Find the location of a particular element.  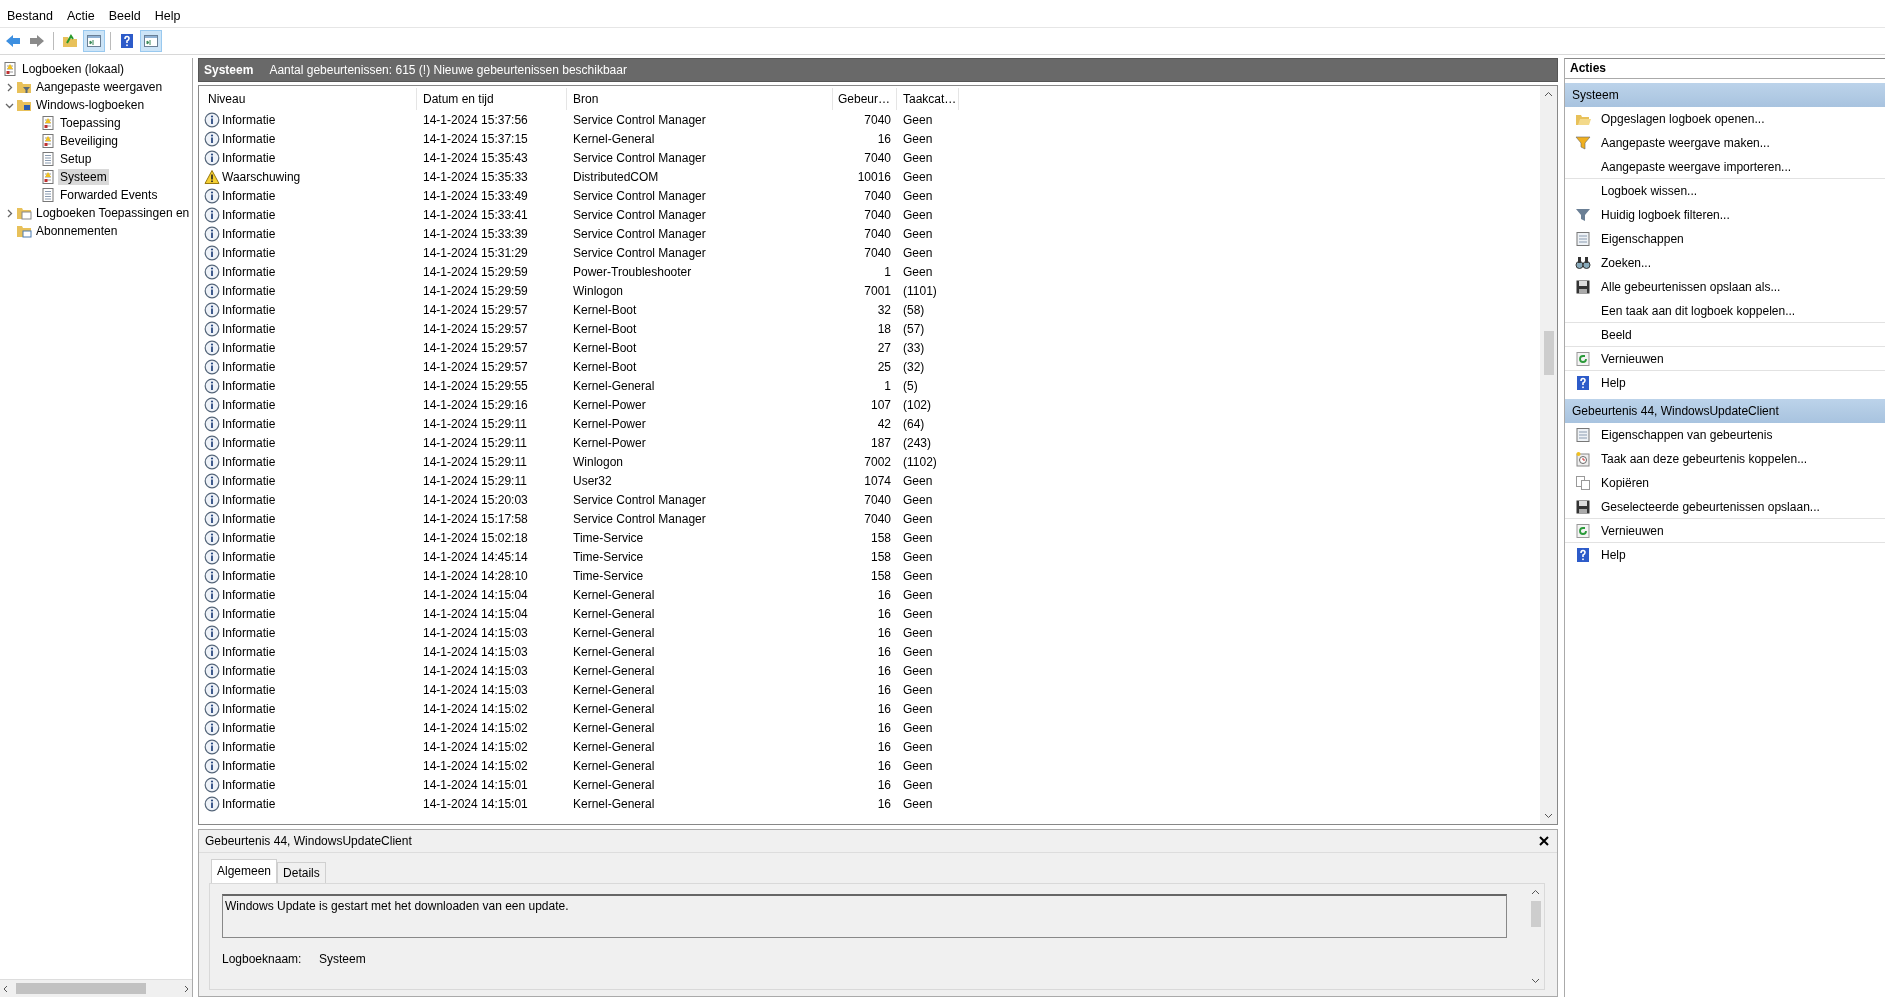

actions-title: Acties is located at coordinates (1725, 69).